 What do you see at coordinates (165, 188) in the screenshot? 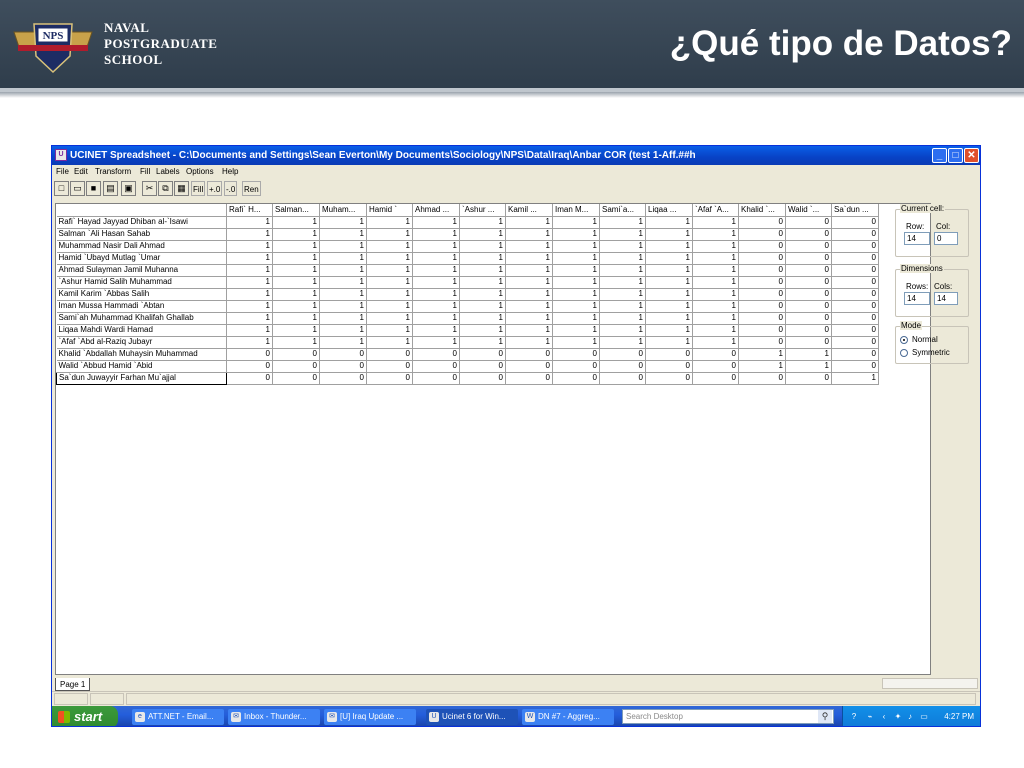
I see `copy-icon: ⧉` at bounding box center [165, 188].